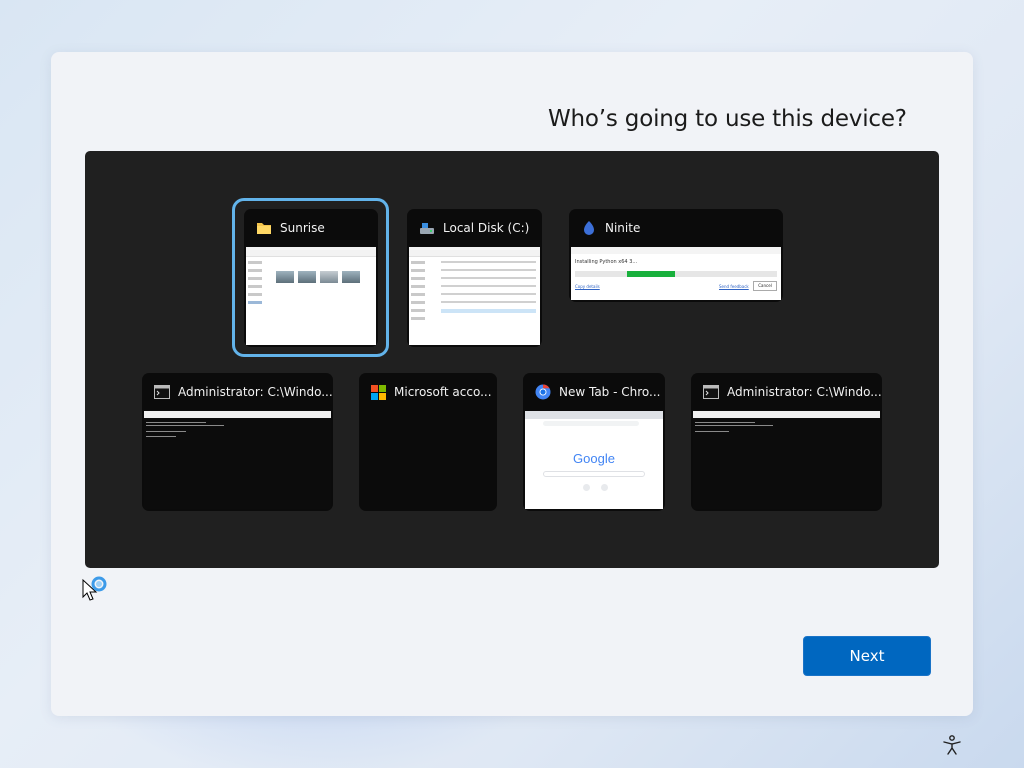 The image size is (1024, 768). I want to click on window-sunrise: Sunrise, so click(311, 278).